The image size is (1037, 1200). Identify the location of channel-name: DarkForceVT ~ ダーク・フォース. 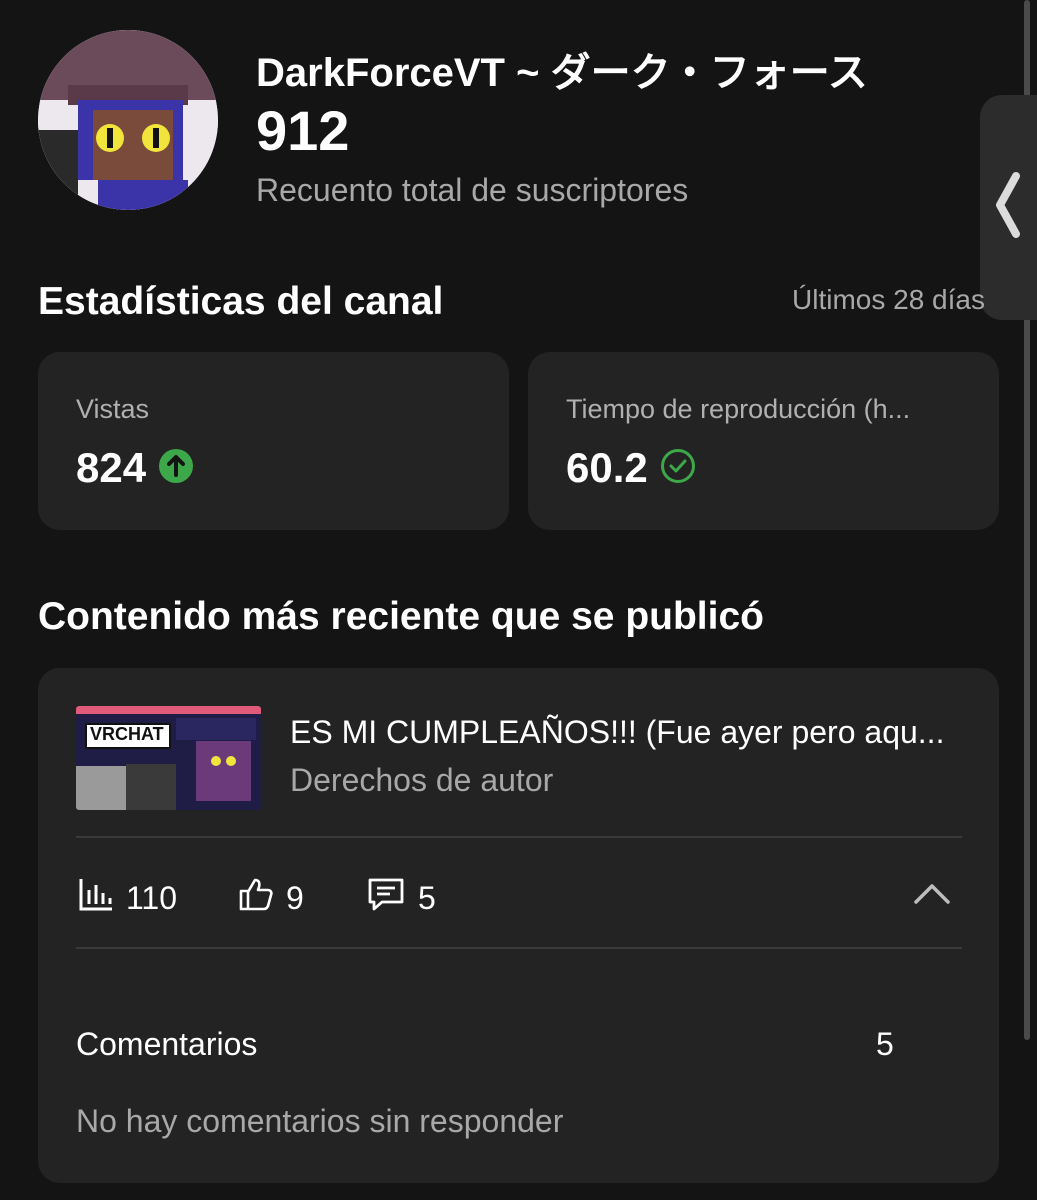
(562, 73).